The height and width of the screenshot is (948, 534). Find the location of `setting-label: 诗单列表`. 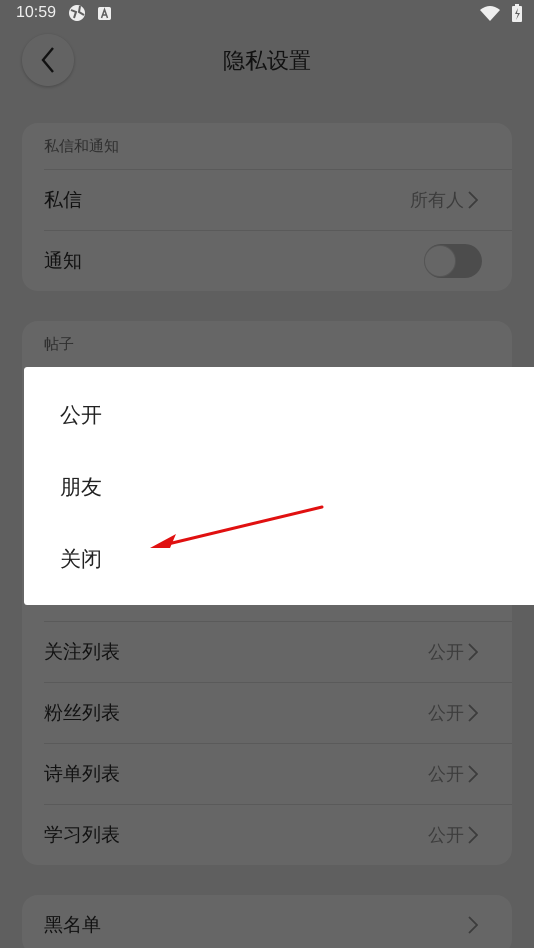

setting-label: 诗单列表 is located at coordinates (82, 774).